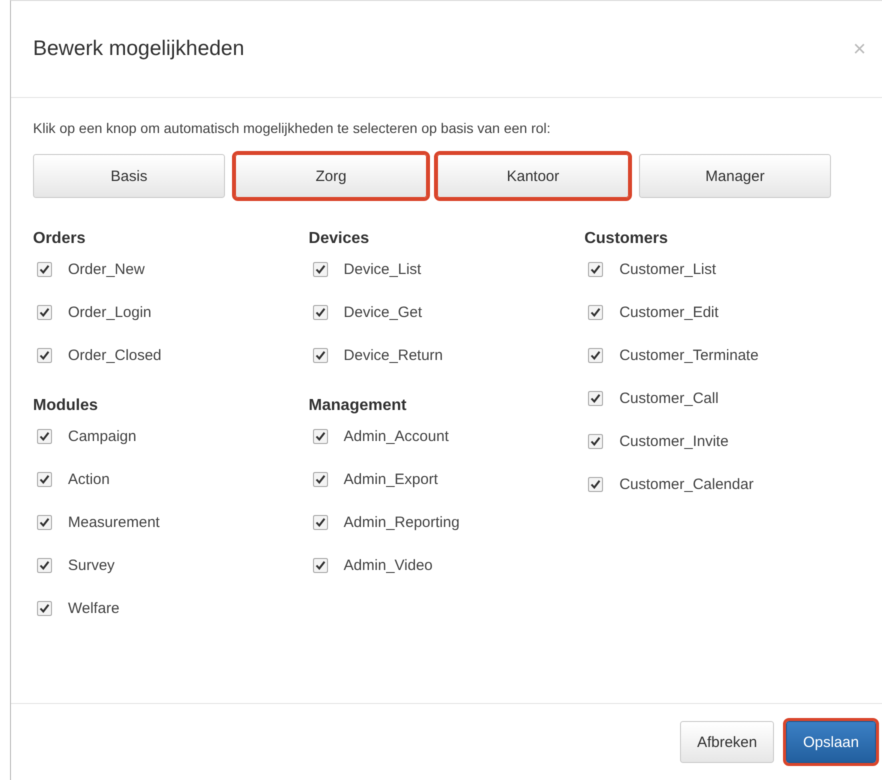 Image resolution: width=882 pixels, height=780 pixels. I want to click on group-title: Modules, so click(66, 406).